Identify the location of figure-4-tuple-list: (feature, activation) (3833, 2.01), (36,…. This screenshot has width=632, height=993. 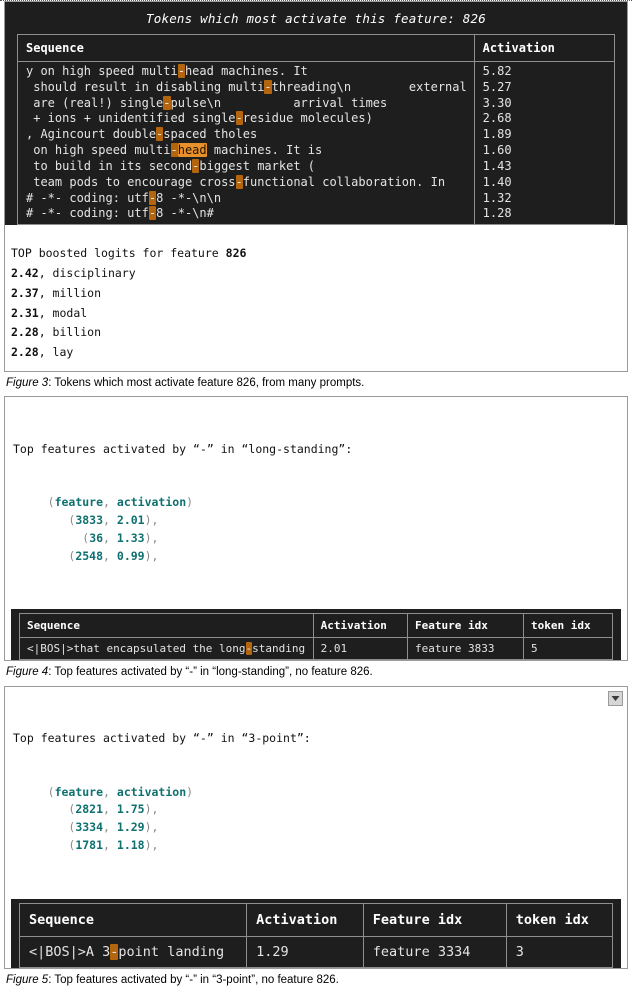
(316, 529).